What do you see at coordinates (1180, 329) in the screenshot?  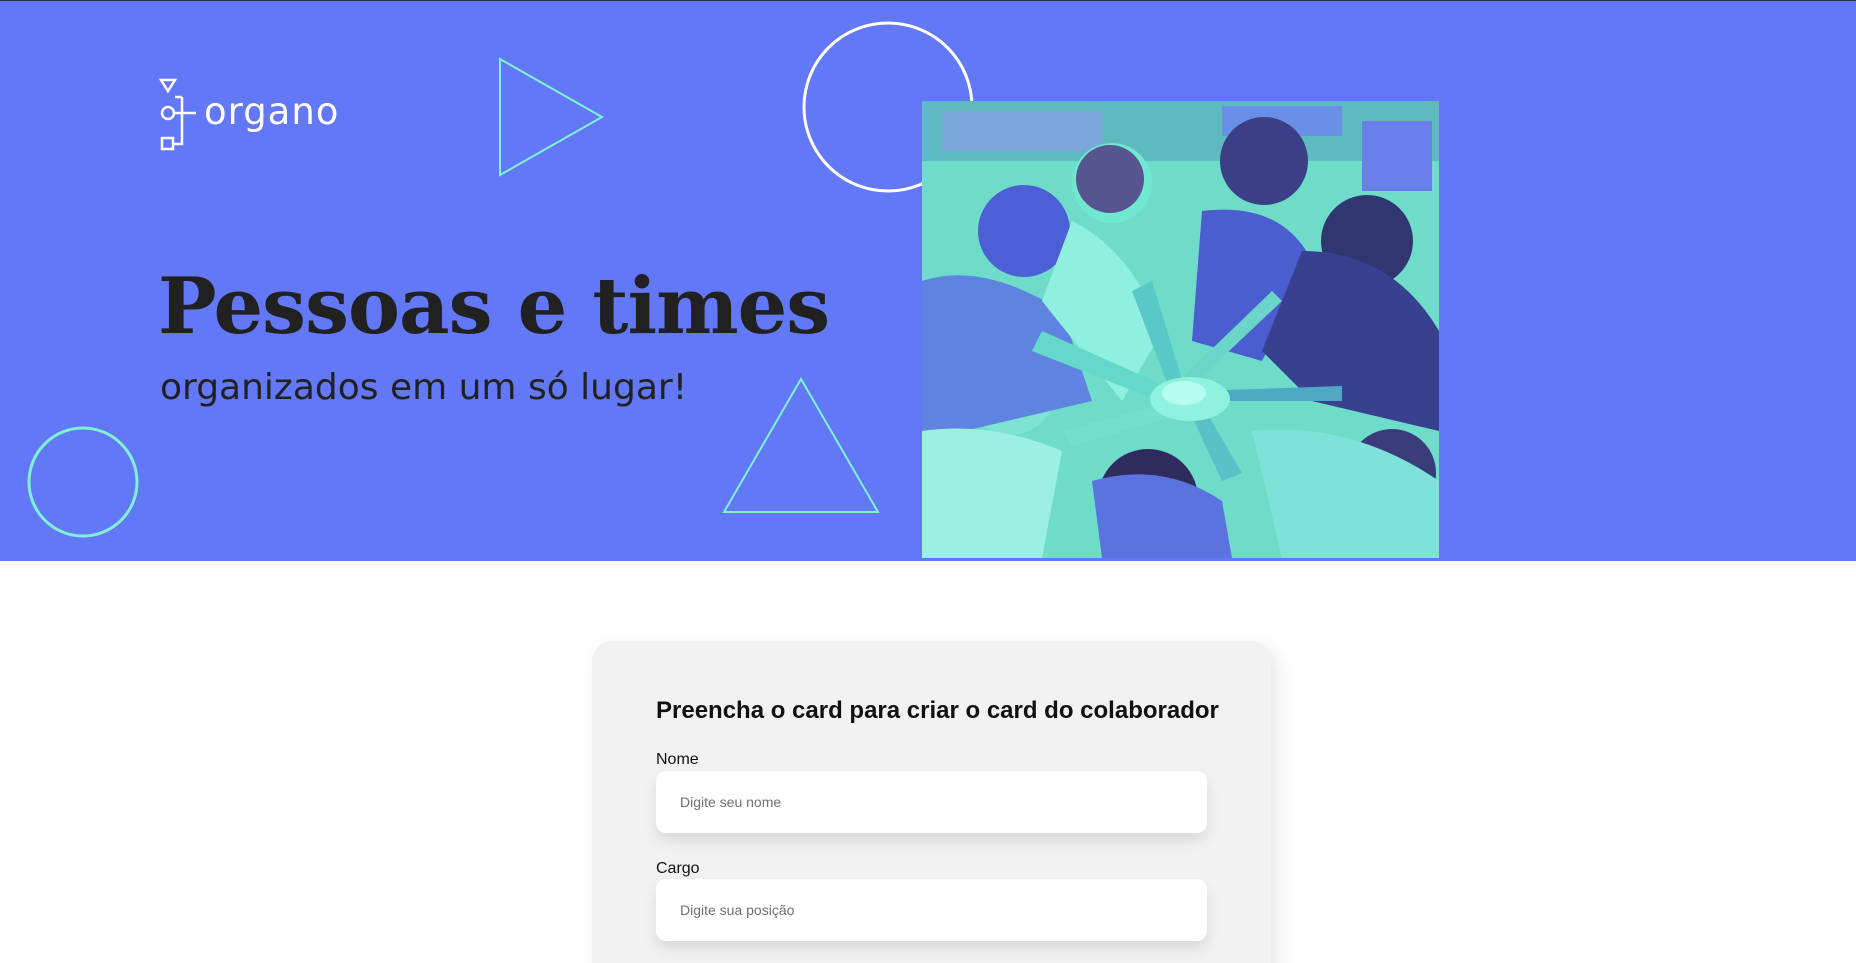 I see `team-hands-together-photo` at bounding box center [1180, 329].